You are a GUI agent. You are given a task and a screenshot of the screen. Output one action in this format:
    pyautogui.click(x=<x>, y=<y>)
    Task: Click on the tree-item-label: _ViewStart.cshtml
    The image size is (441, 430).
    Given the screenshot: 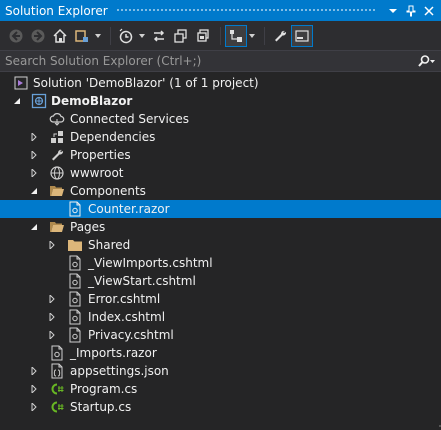 What is the action you would take?
    pyautogui.click(x=142, y=281)
    